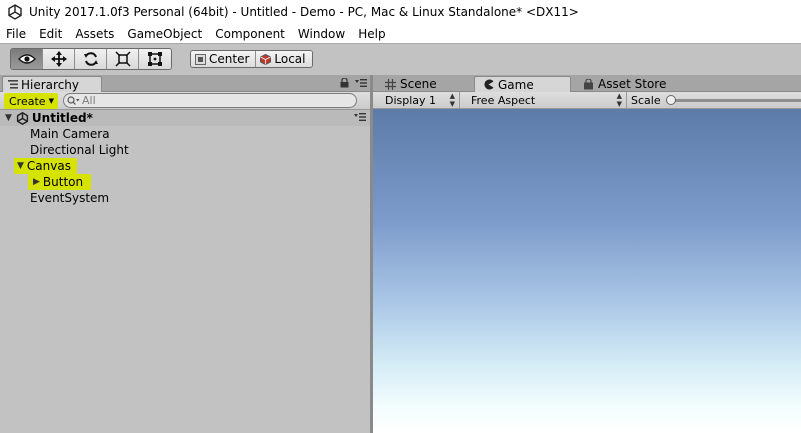 The width and height of the screenshot is (801, 433). What do you see at coordinates (51, 34) in the screenshot?
I see `menu-edit: Edit` at bounding box center [51, 34].